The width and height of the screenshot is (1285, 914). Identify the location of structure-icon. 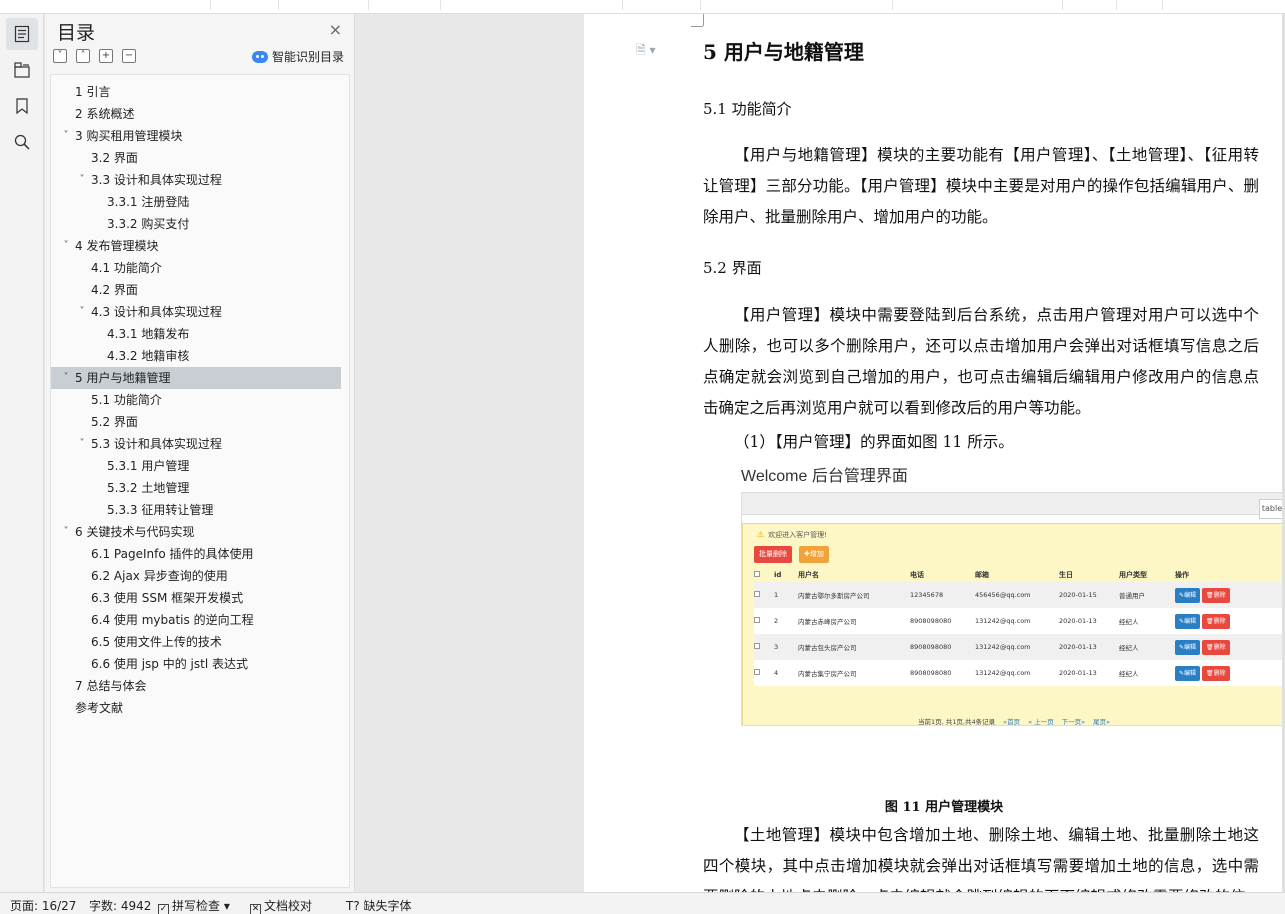
(22, 70).